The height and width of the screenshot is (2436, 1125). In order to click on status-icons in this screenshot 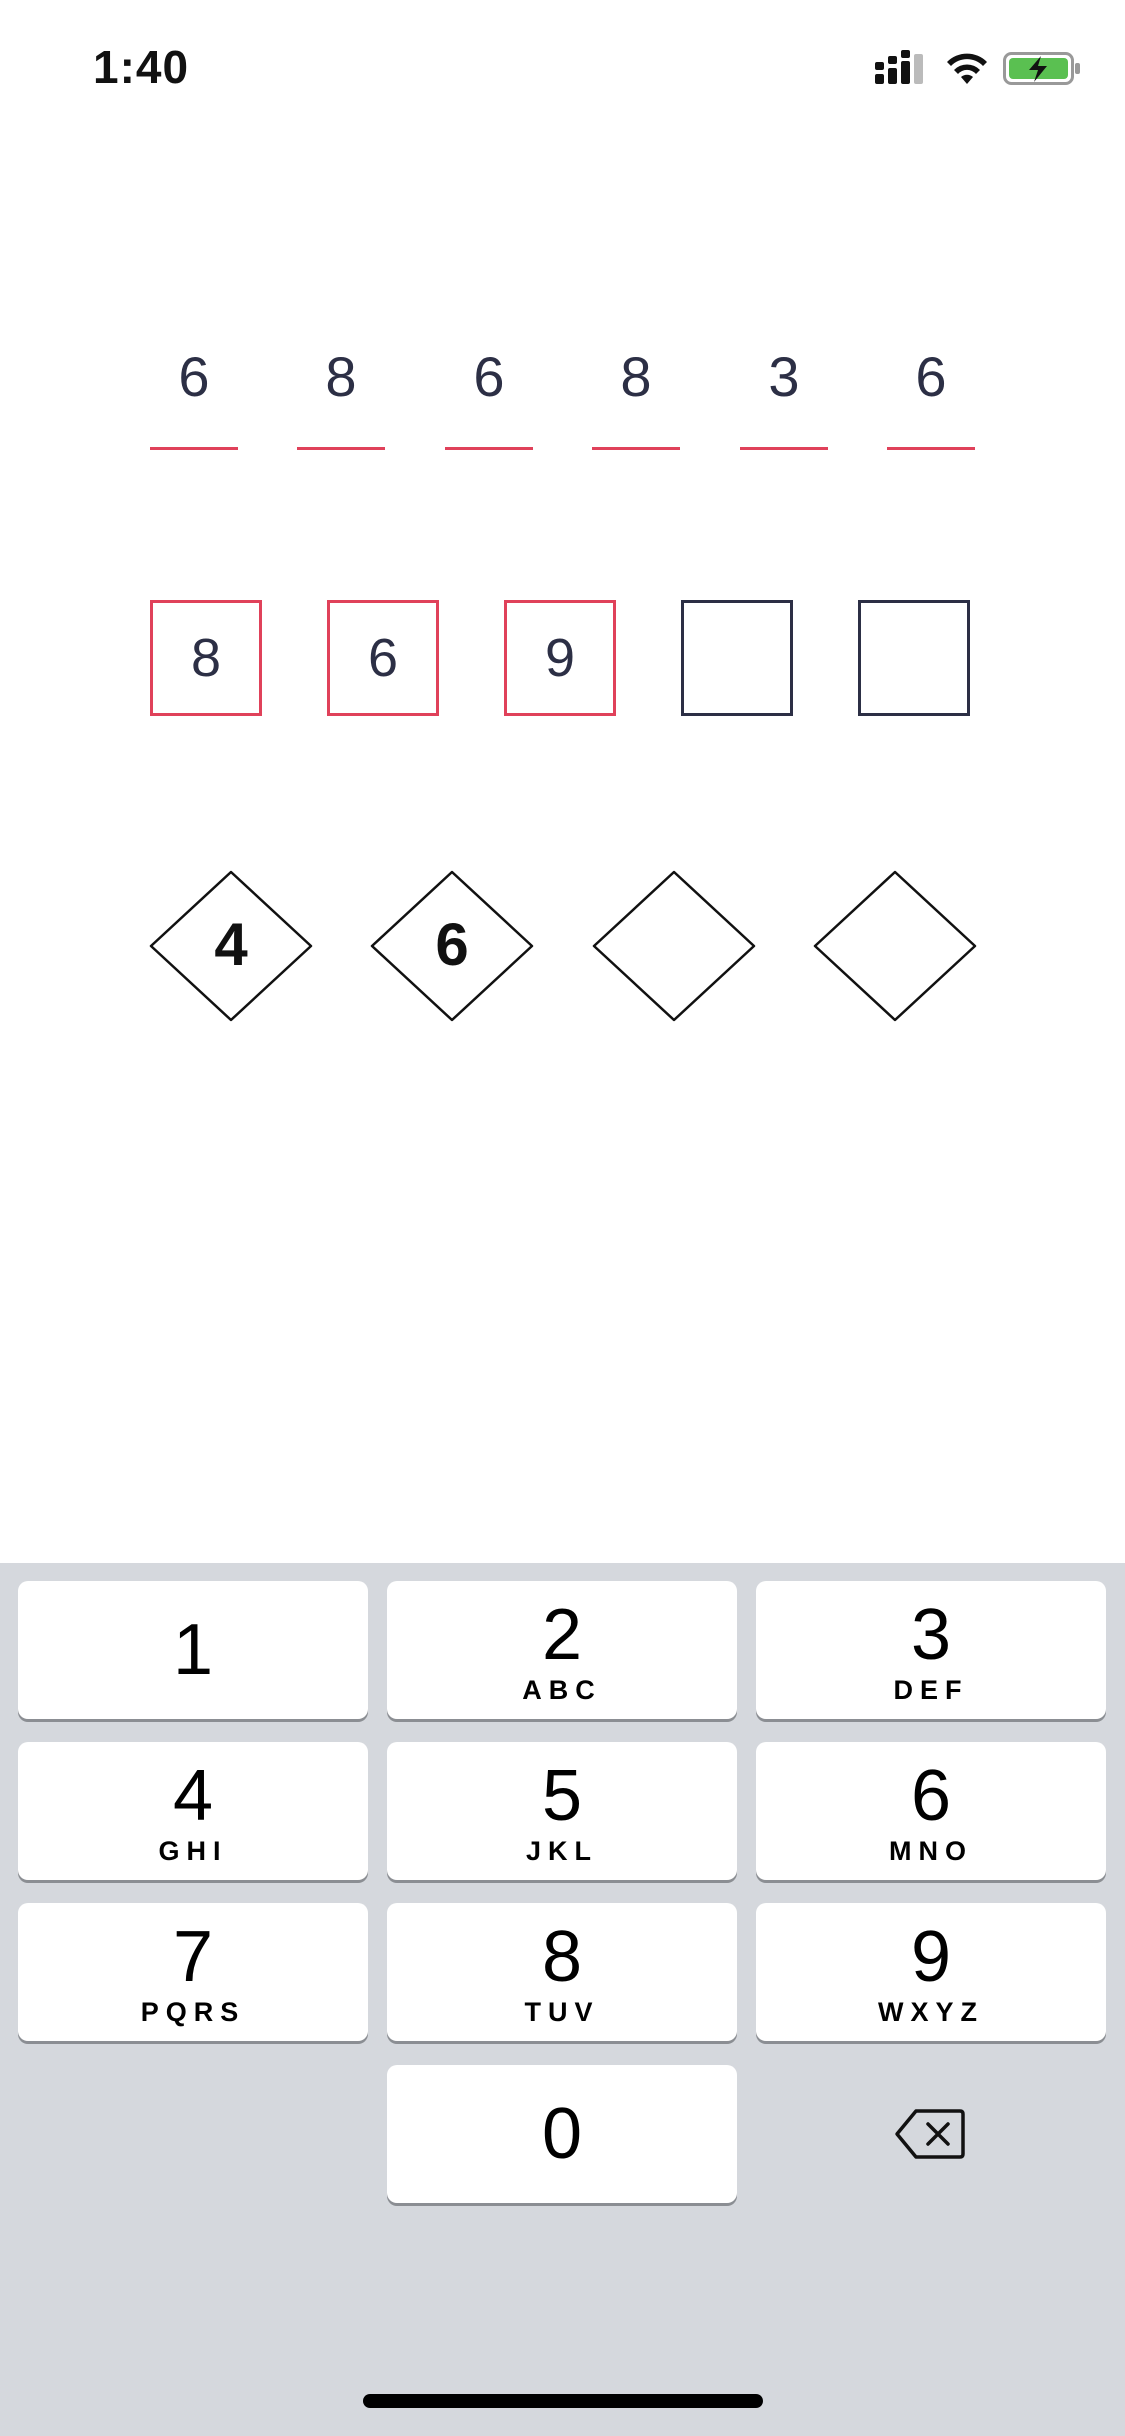, I will do `click(980, 68)`.